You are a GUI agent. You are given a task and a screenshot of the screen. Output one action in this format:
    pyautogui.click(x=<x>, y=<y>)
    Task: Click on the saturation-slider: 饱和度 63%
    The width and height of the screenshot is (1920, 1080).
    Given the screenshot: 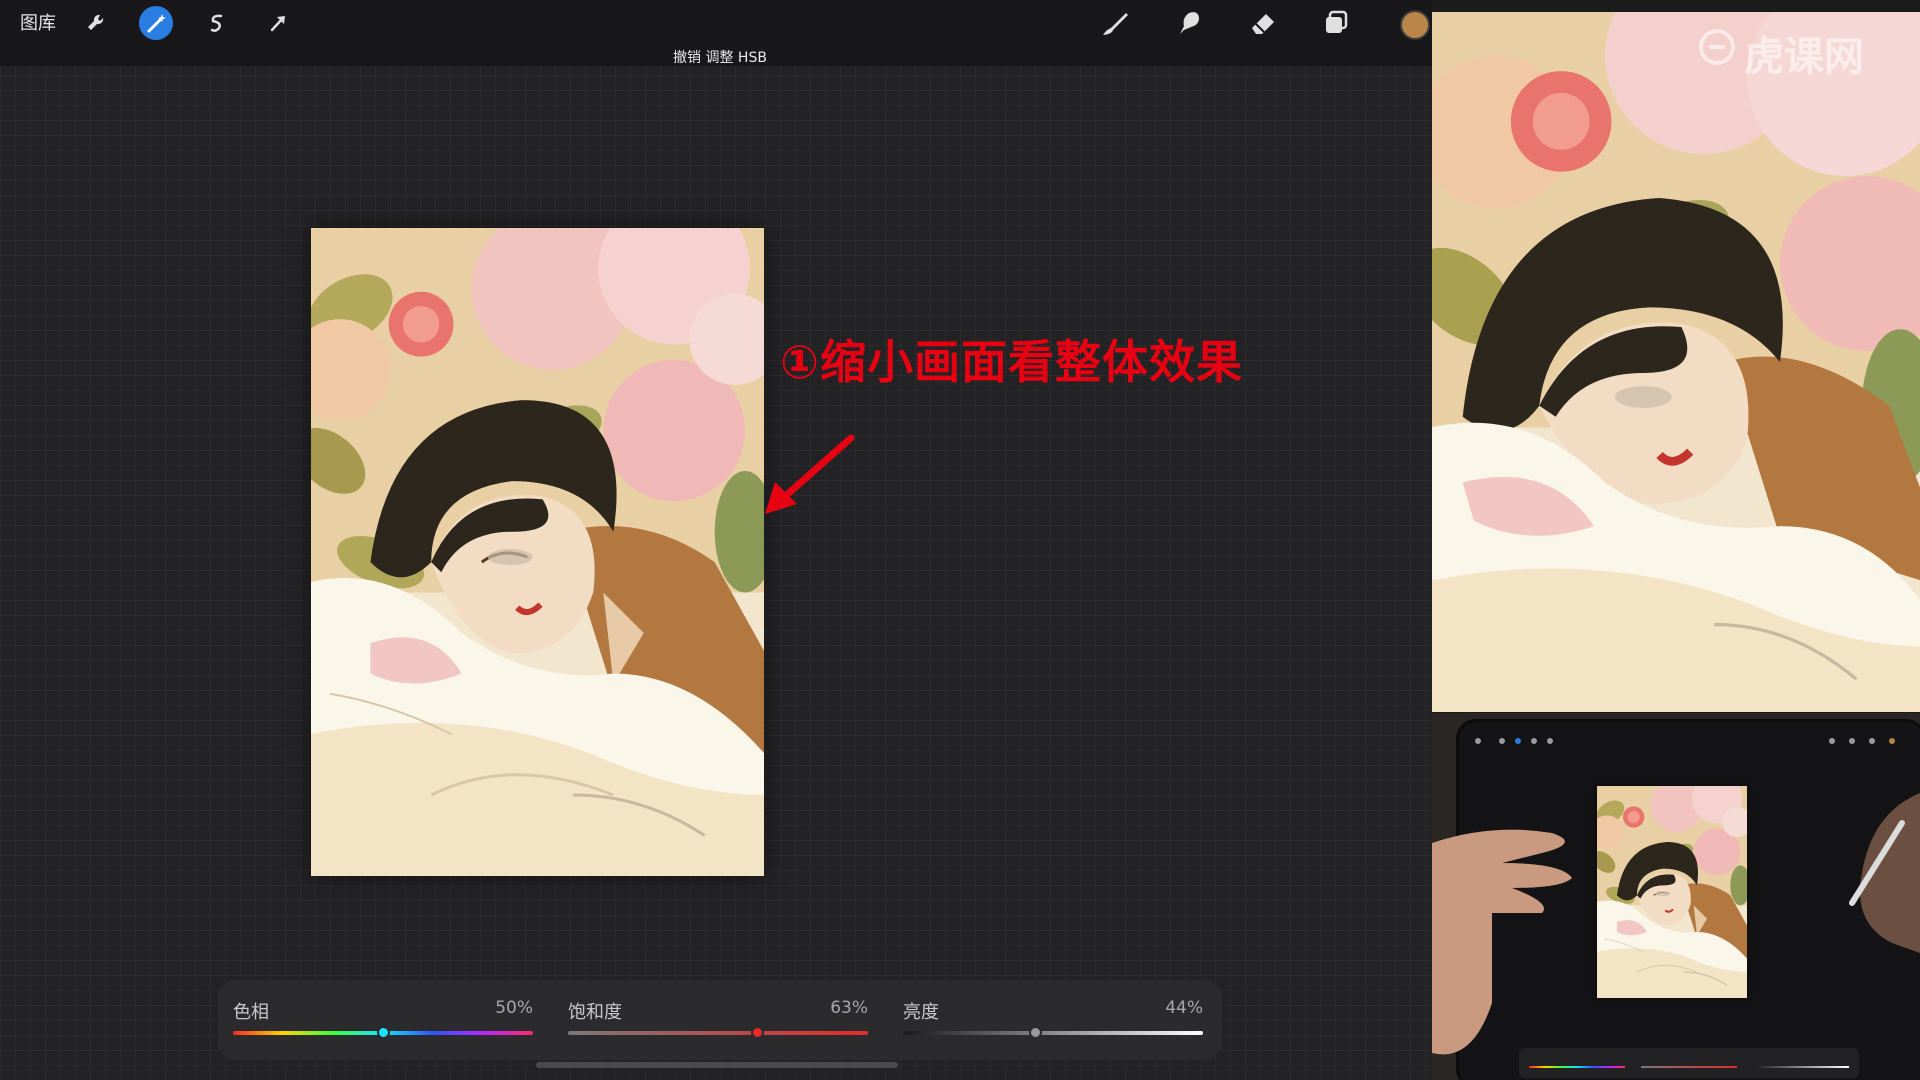 What is the action you would take?
    pyautogui.click(x=718, y=1020)
    